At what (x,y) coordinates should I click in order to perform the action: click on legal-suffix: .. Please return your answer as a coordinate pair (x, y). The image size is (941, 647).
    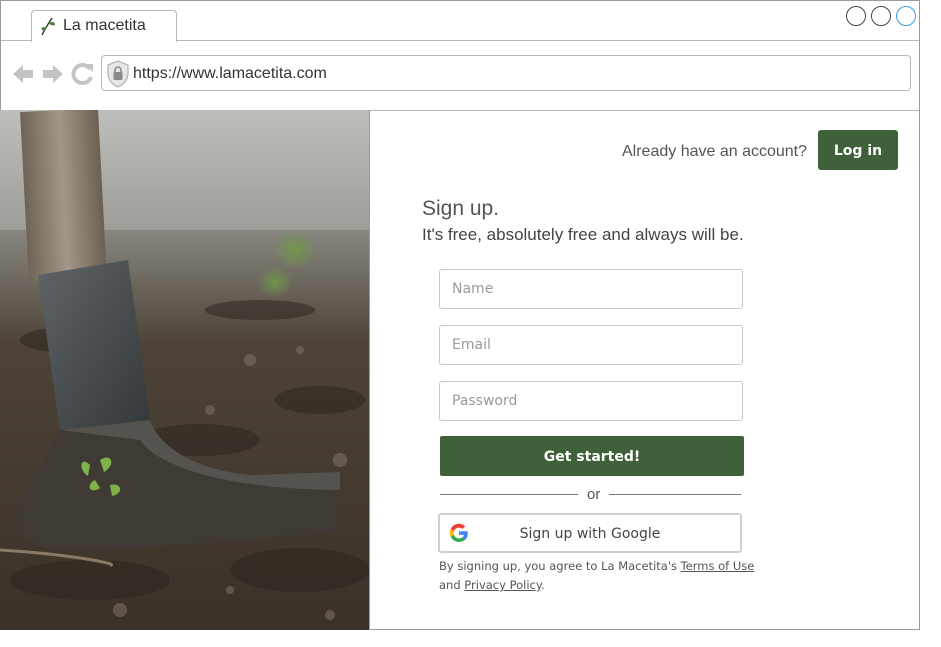
    Looking at the image, I should click on (543, 585).